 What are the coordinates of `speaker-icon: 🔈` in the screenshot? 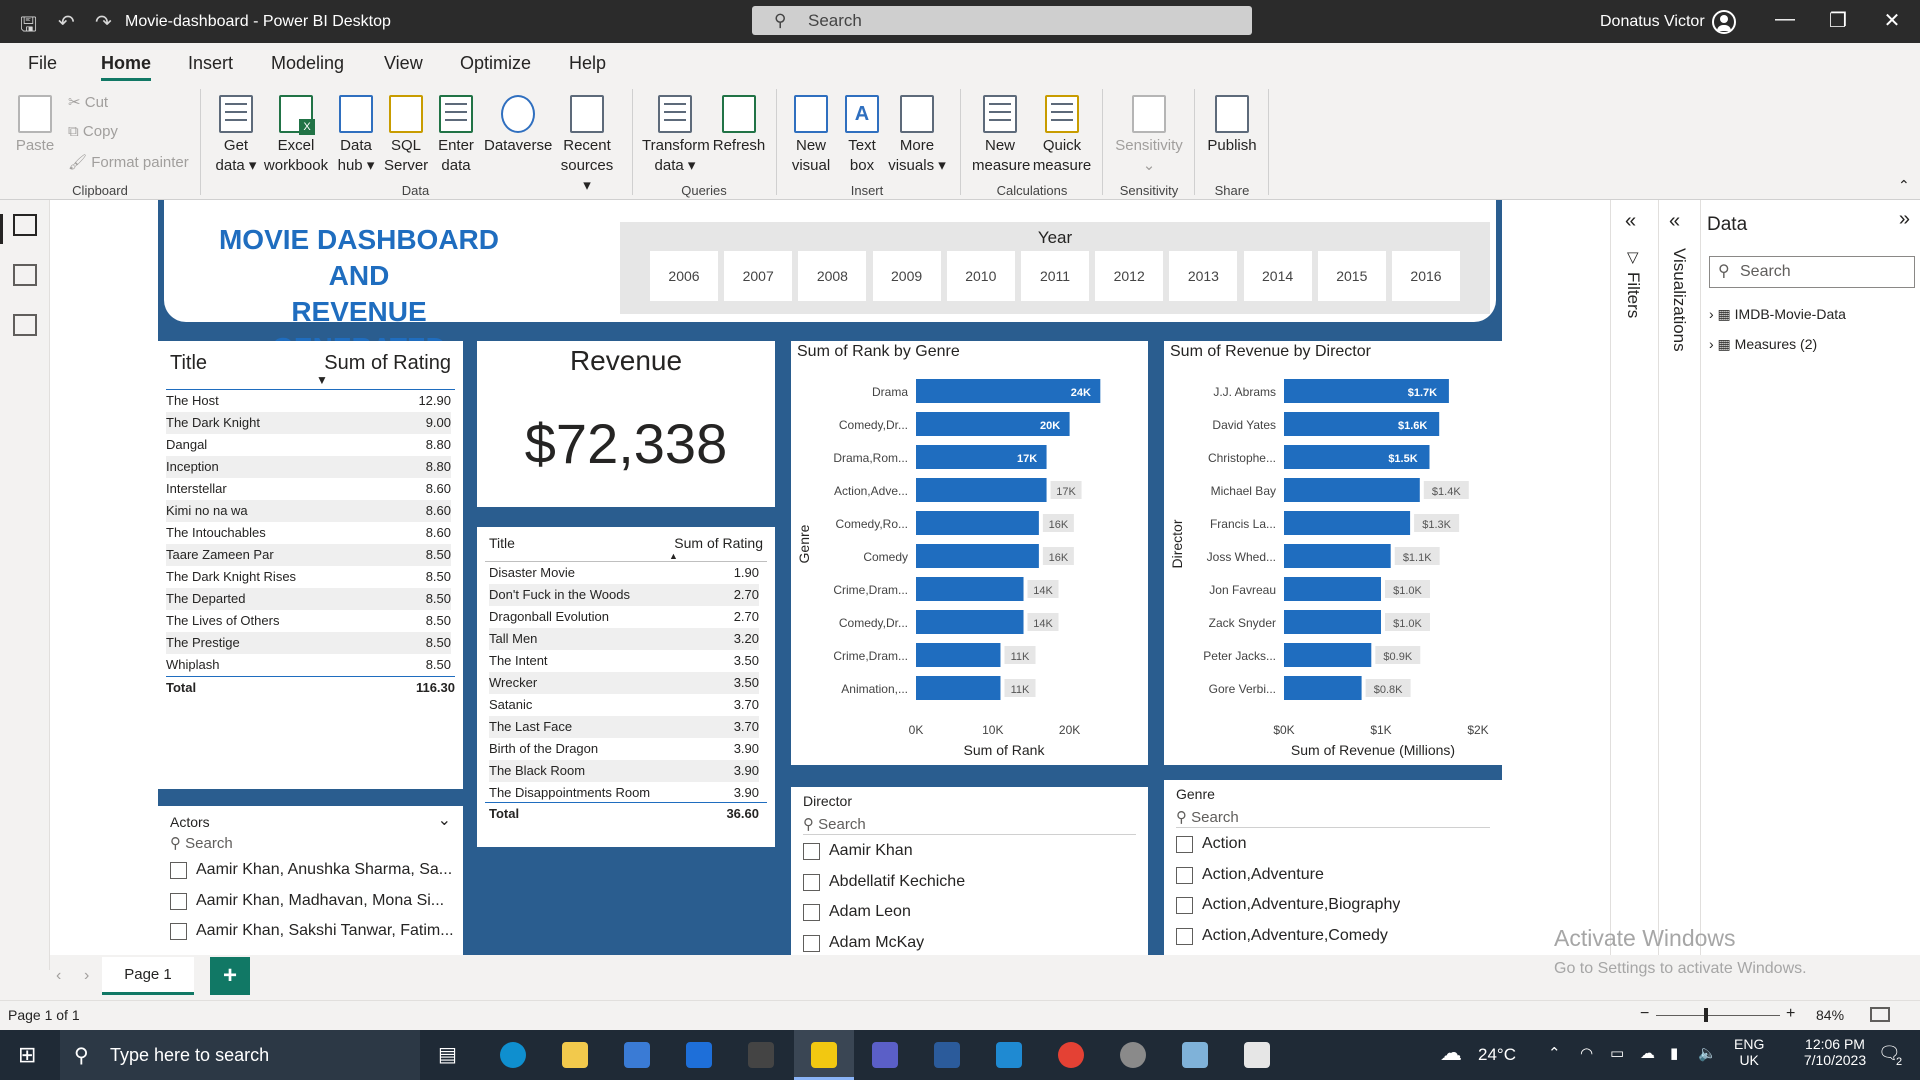 It's located at (1707, 1053).